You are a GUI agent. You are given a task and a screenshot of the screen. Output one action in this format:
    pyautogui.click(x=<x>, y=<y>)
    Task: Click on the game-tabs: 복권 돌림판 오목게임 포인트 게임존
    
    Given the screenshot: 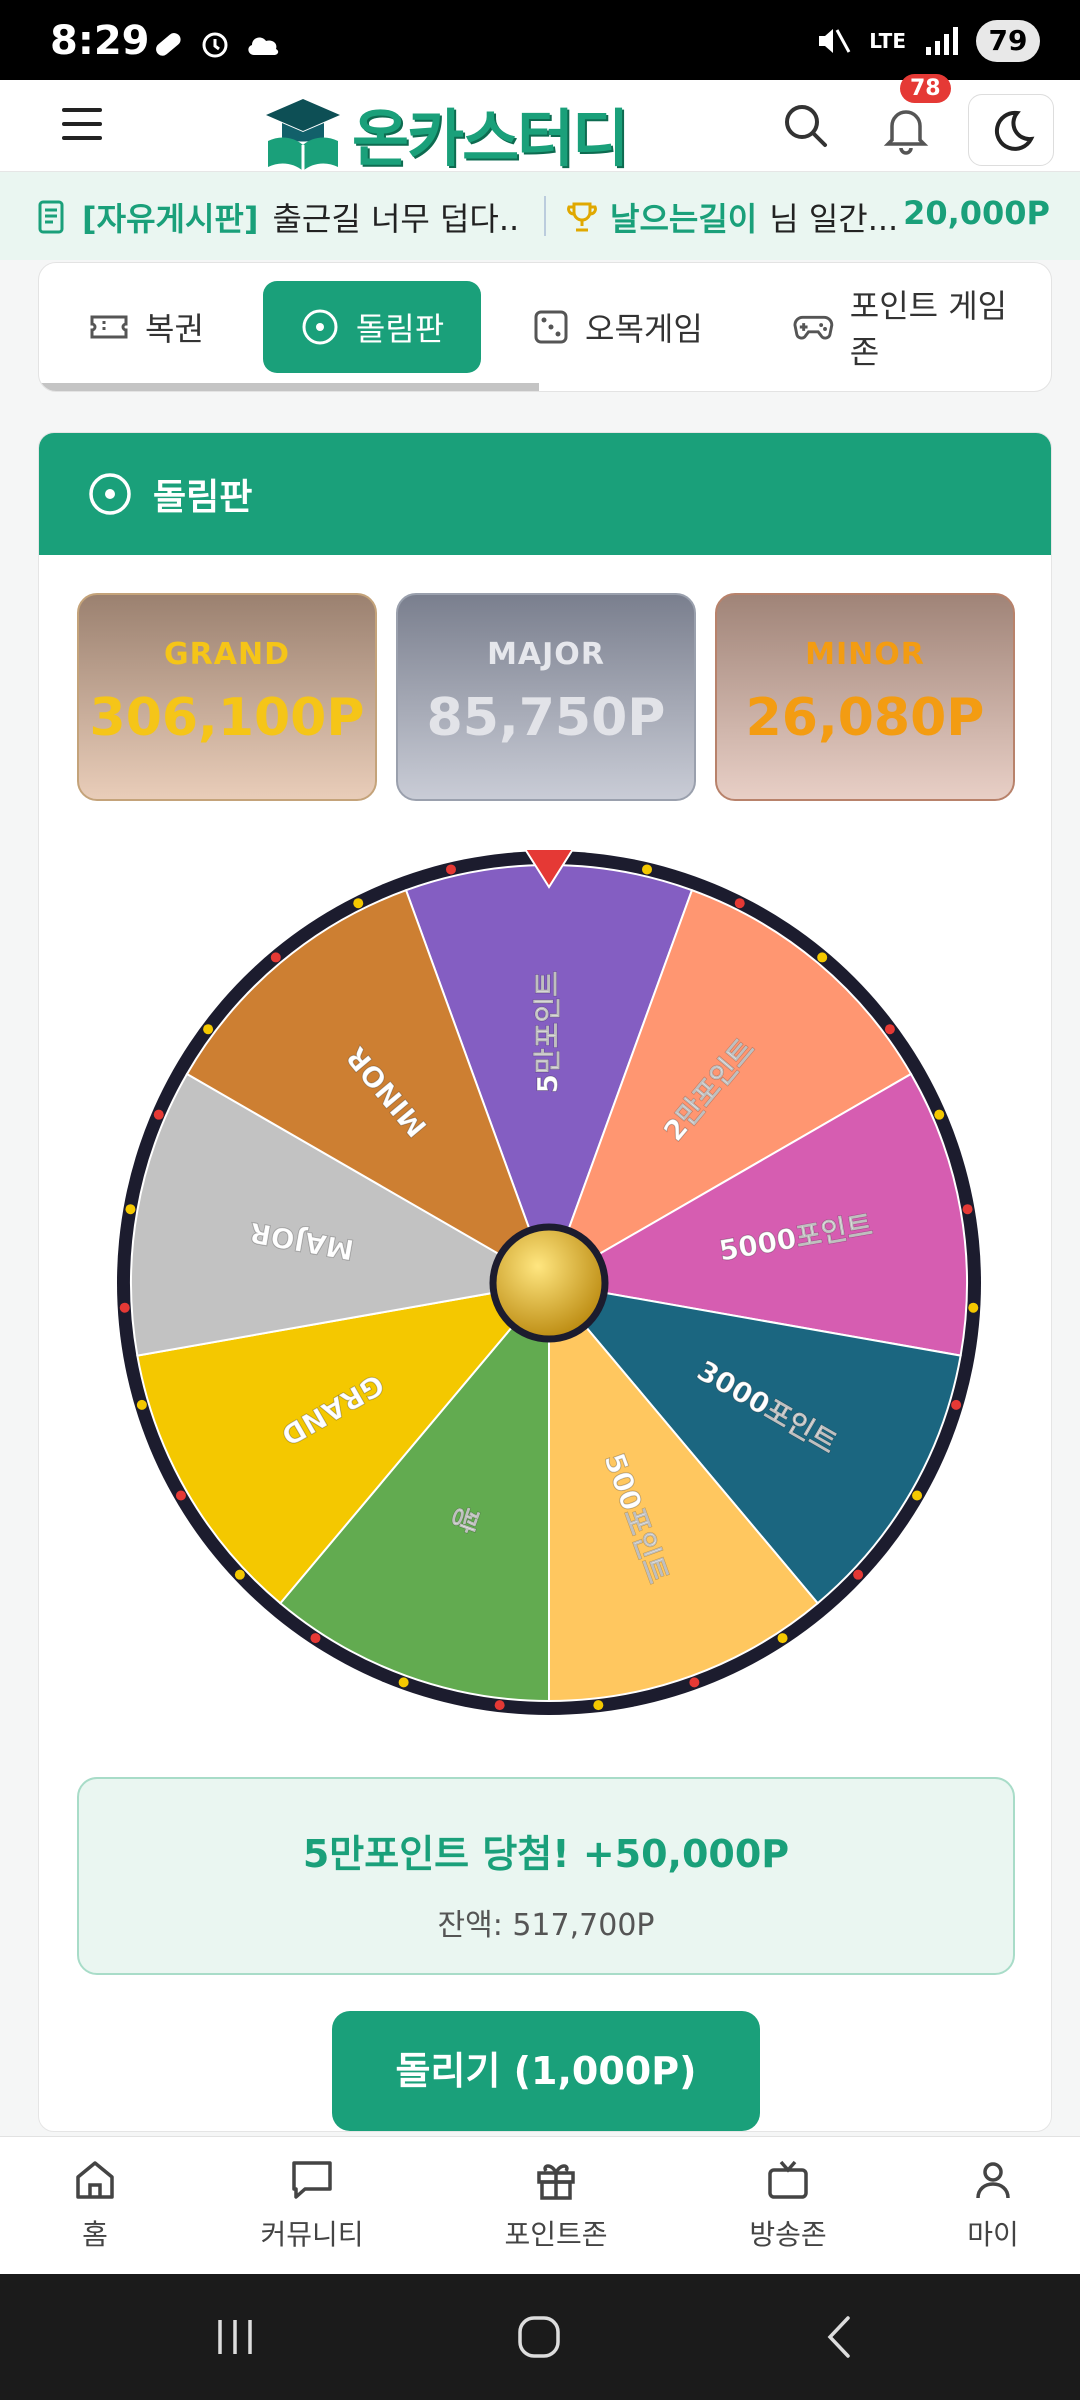 What is the action you would take?
    pyautogui.click(x=545, y=327)
    